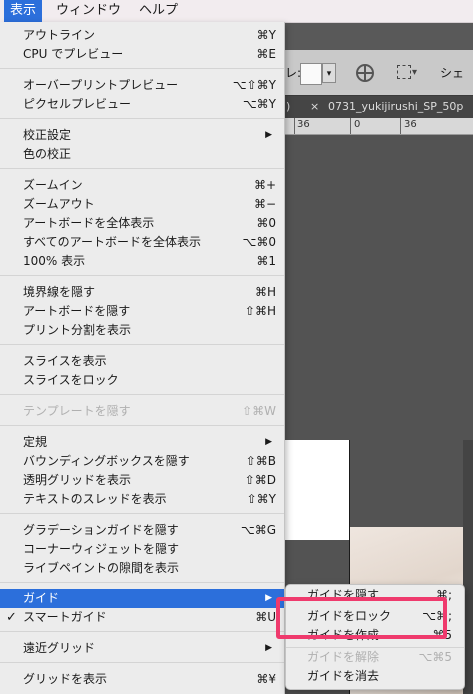 The width and height of the screenshot is (473, 694). I want to click on menu-item-hide-artboards: アートボードを隠す ⇧⌘H, so click(142, 311).